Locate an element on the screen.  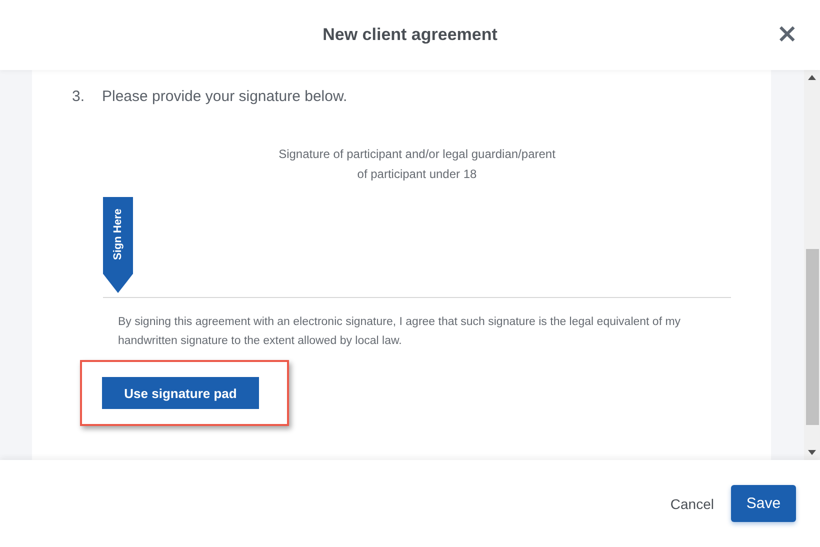
step-number: 3. is located at coordinates (79, 96).